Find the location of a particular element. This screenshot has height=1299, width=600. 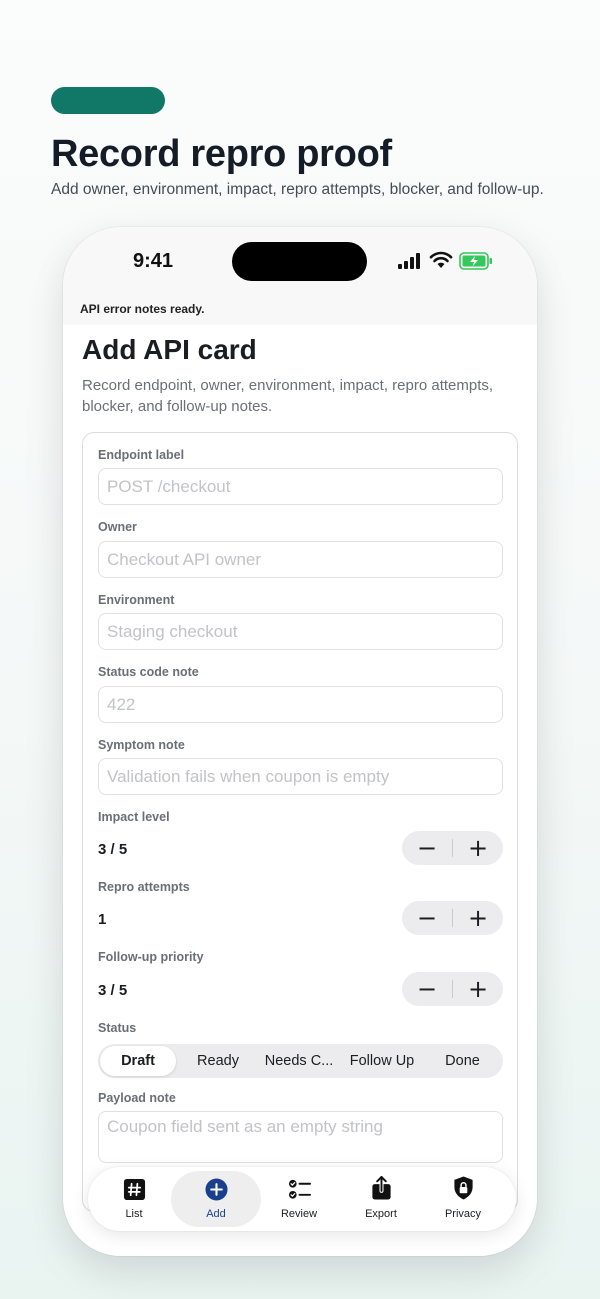

repro-decrement-button: − is located at coordinates (427, 918).